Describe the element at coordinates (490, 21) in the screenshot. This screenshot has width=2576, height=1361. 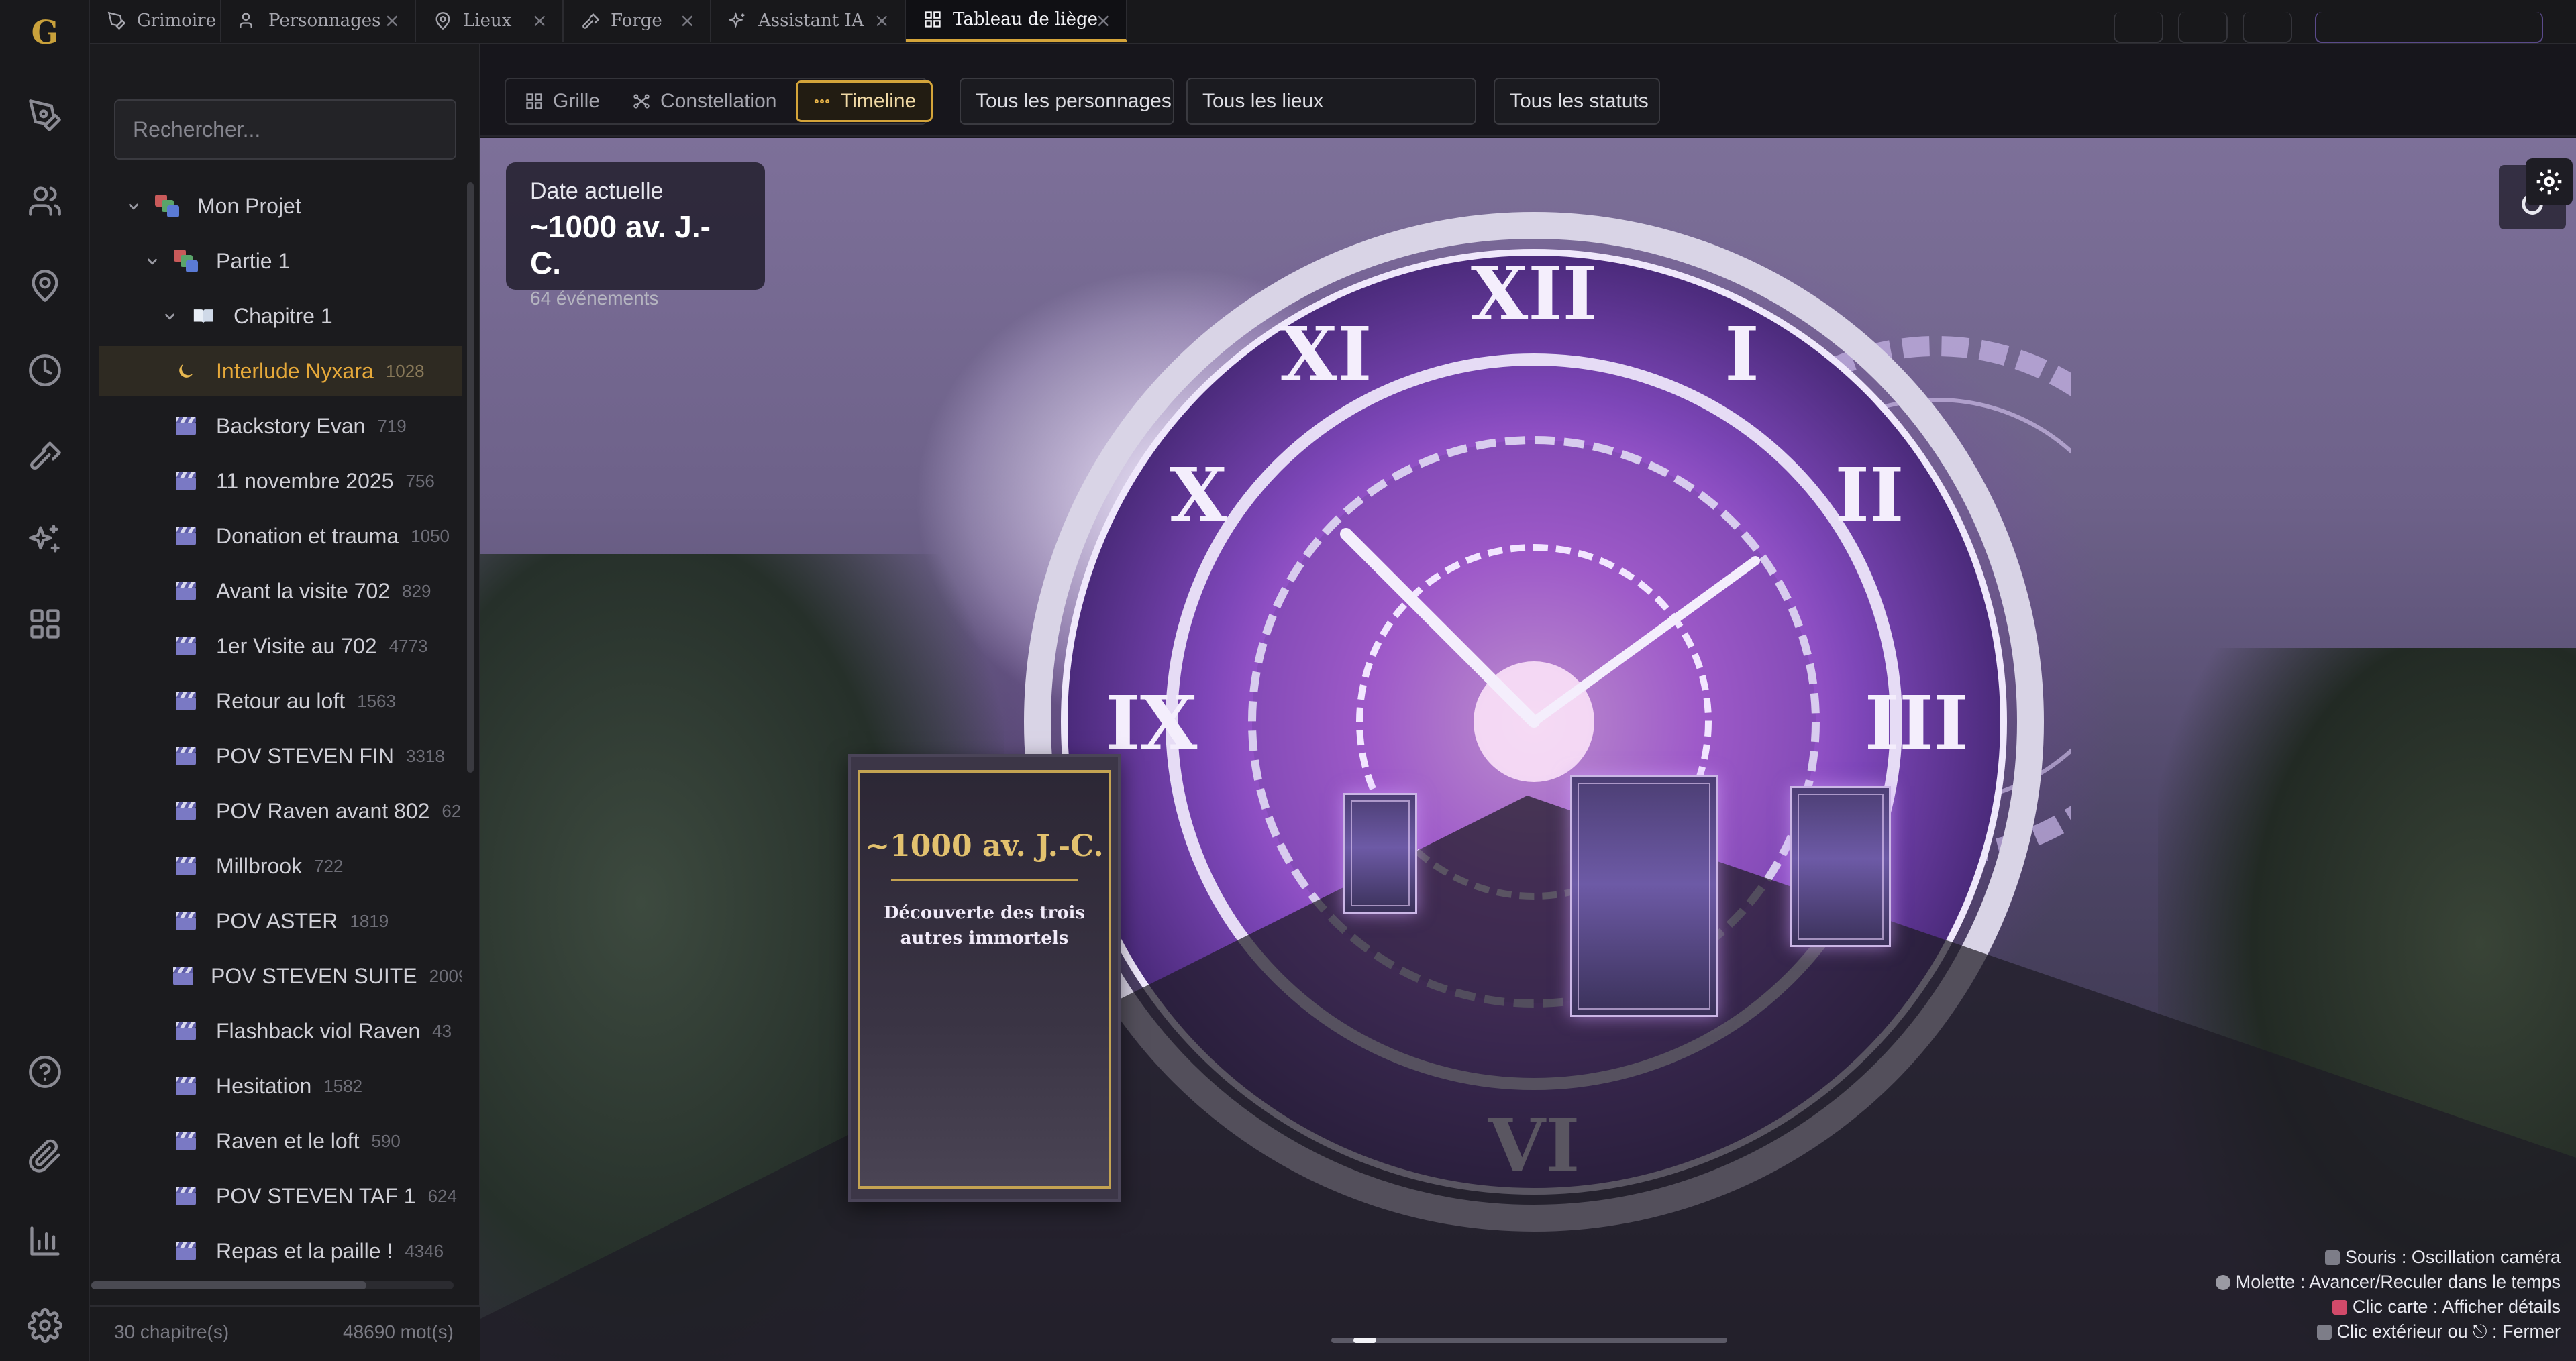
I see `tab-lieux: Lieux ×` at that location.